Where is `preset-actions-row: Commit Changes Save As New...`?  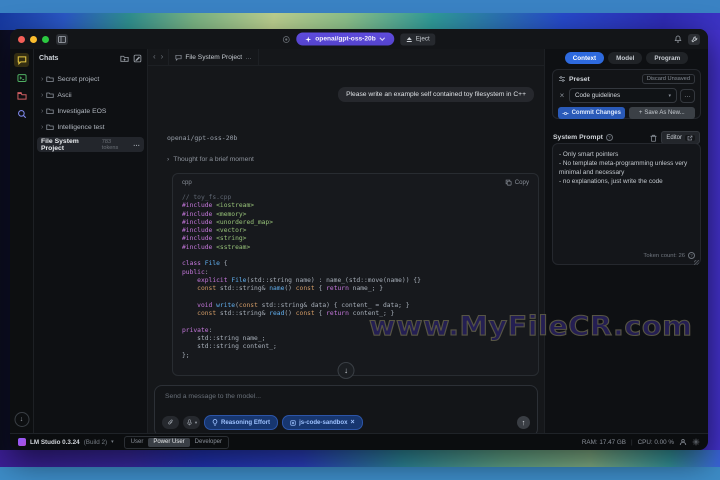
preset-actions-row: Commit Changes Save As New... is located at coordinates (626, 113).